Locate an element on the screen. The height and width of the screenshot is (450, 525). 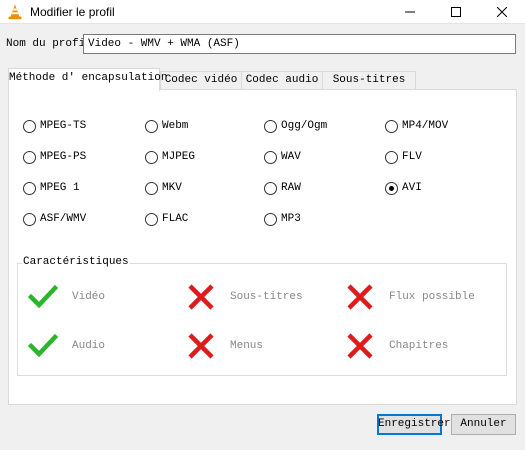
format-radio: FLV is located at coordinates (403, 157).